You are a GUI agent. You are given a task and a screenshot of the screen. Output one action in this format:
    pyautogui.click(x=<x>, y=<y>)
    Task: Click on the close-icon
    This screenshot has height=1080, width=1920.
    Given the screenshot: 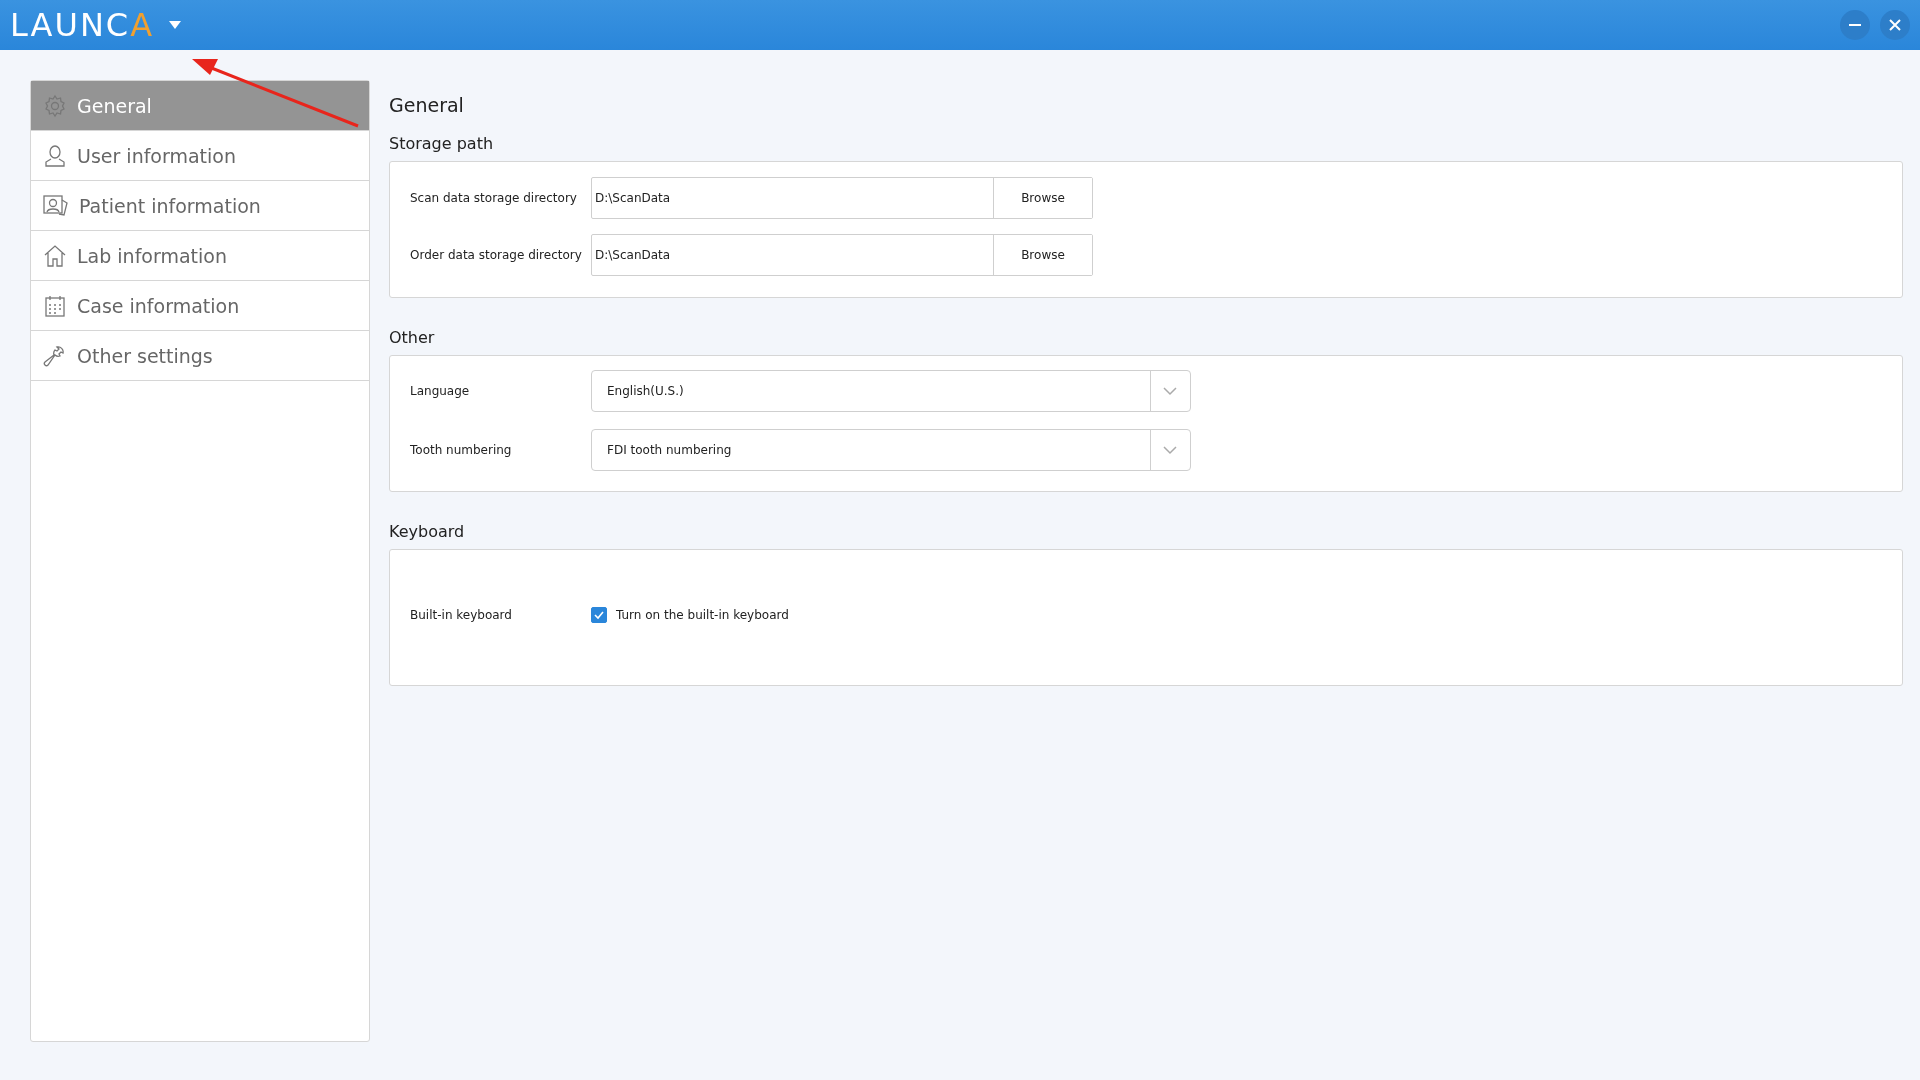 What is the action you would take?
    pyautogui.click(x=1895, y=25)
    